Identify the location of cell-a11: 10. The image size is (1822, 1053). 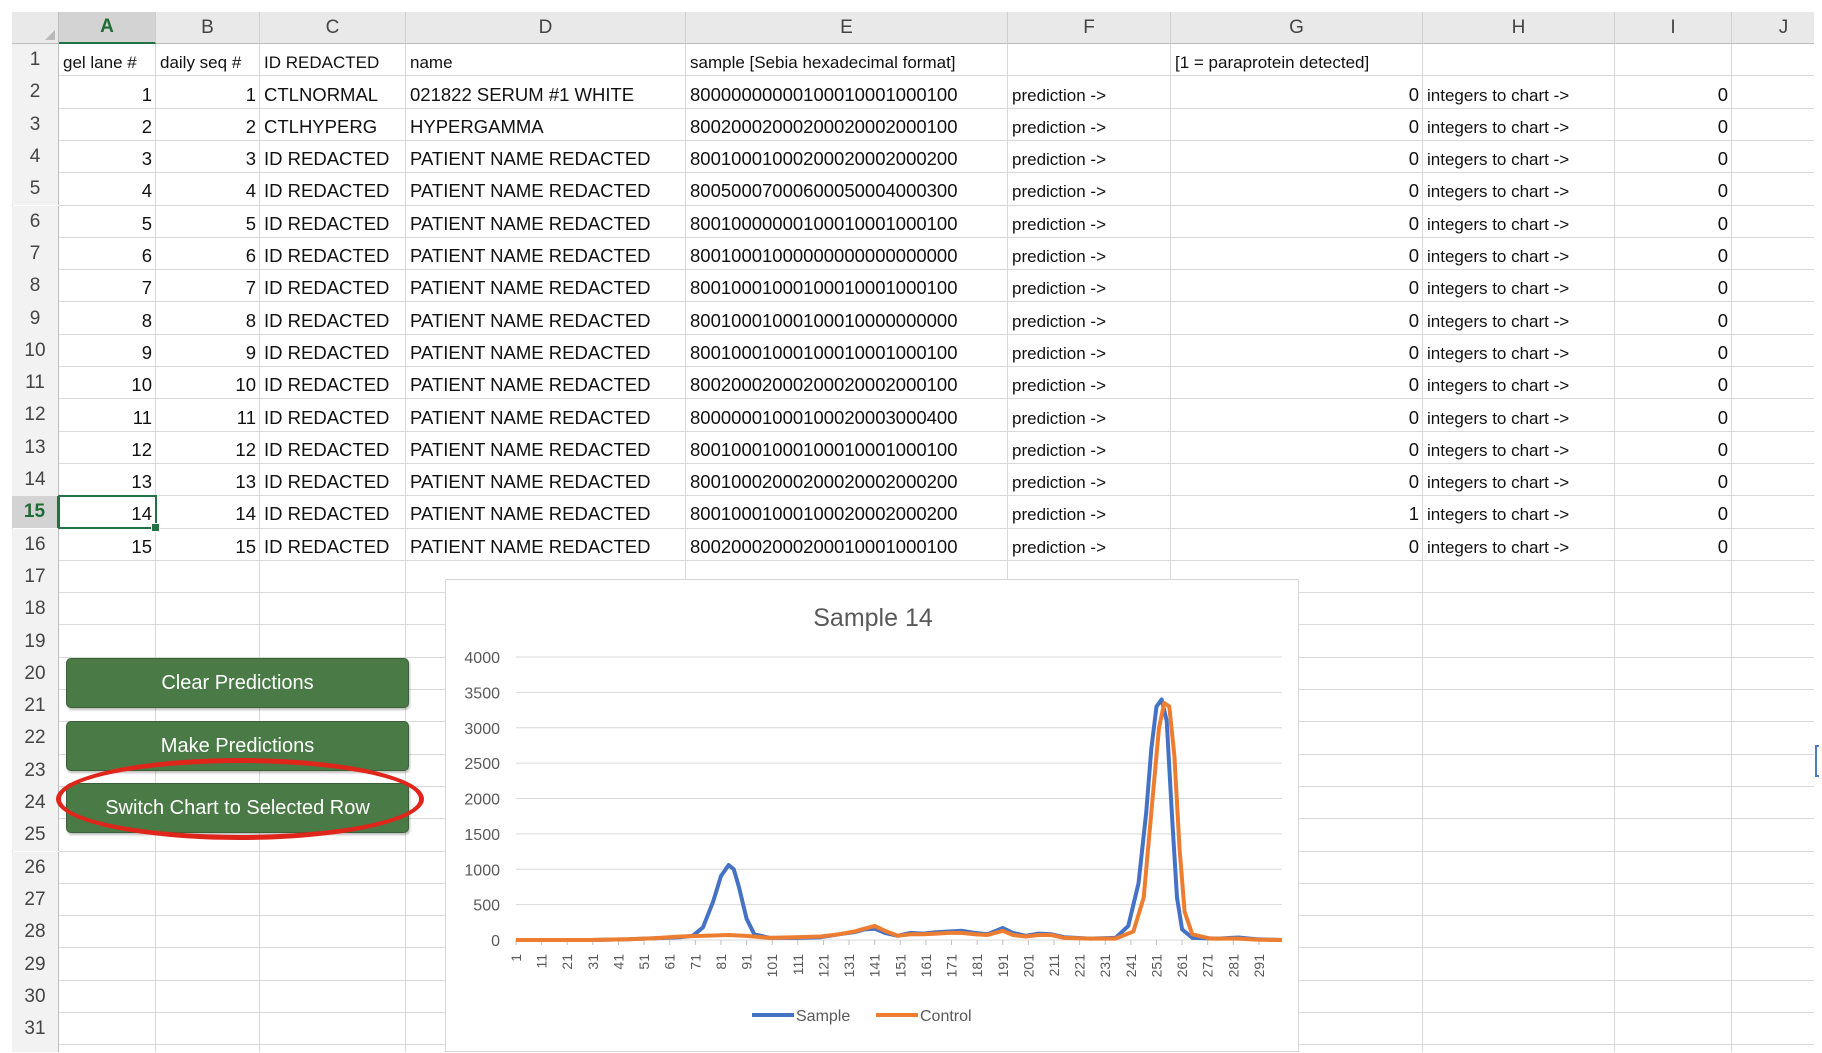
(107, 383).